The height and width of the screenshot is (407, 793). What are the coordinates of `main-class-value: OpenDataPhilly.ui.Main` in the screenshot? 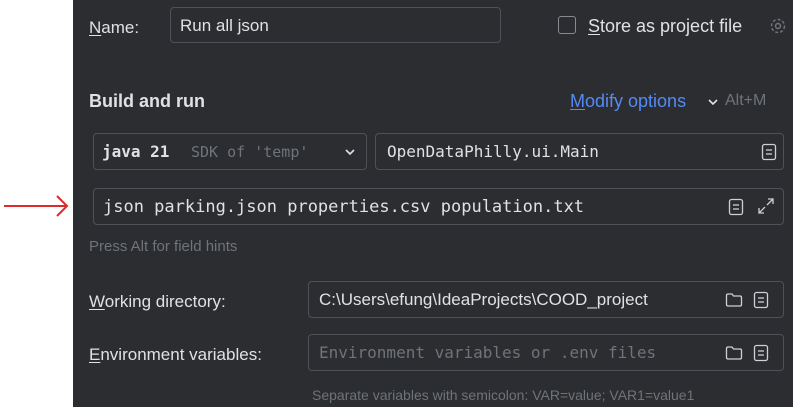 It's located at (493, 151).